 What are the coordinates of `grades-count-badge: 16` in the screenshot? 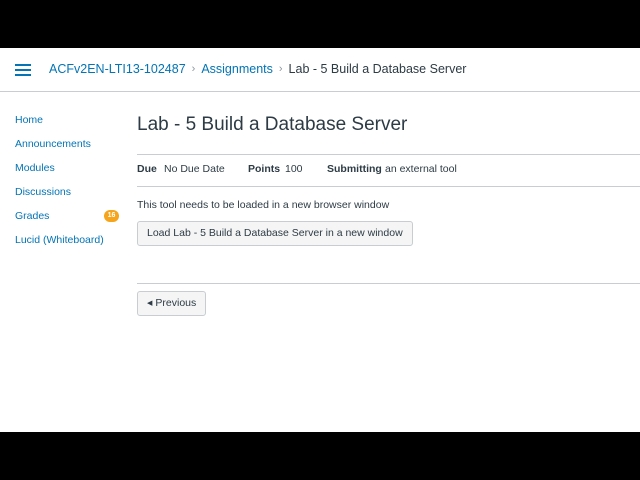 It's located at (111, 216).